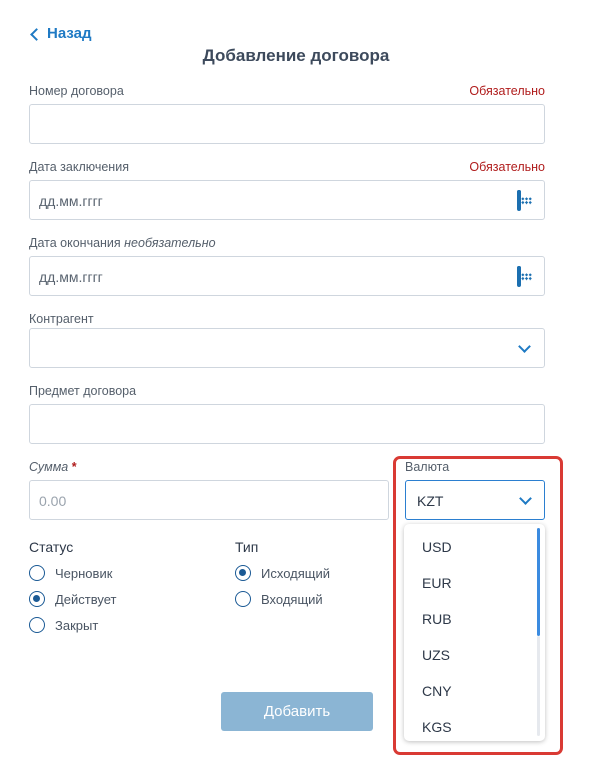 The image size is (592, 757). Describe the element at coordinates (287, 276) in the screenshot. I see `end-date-input: дд.мм.гггг` at that location.